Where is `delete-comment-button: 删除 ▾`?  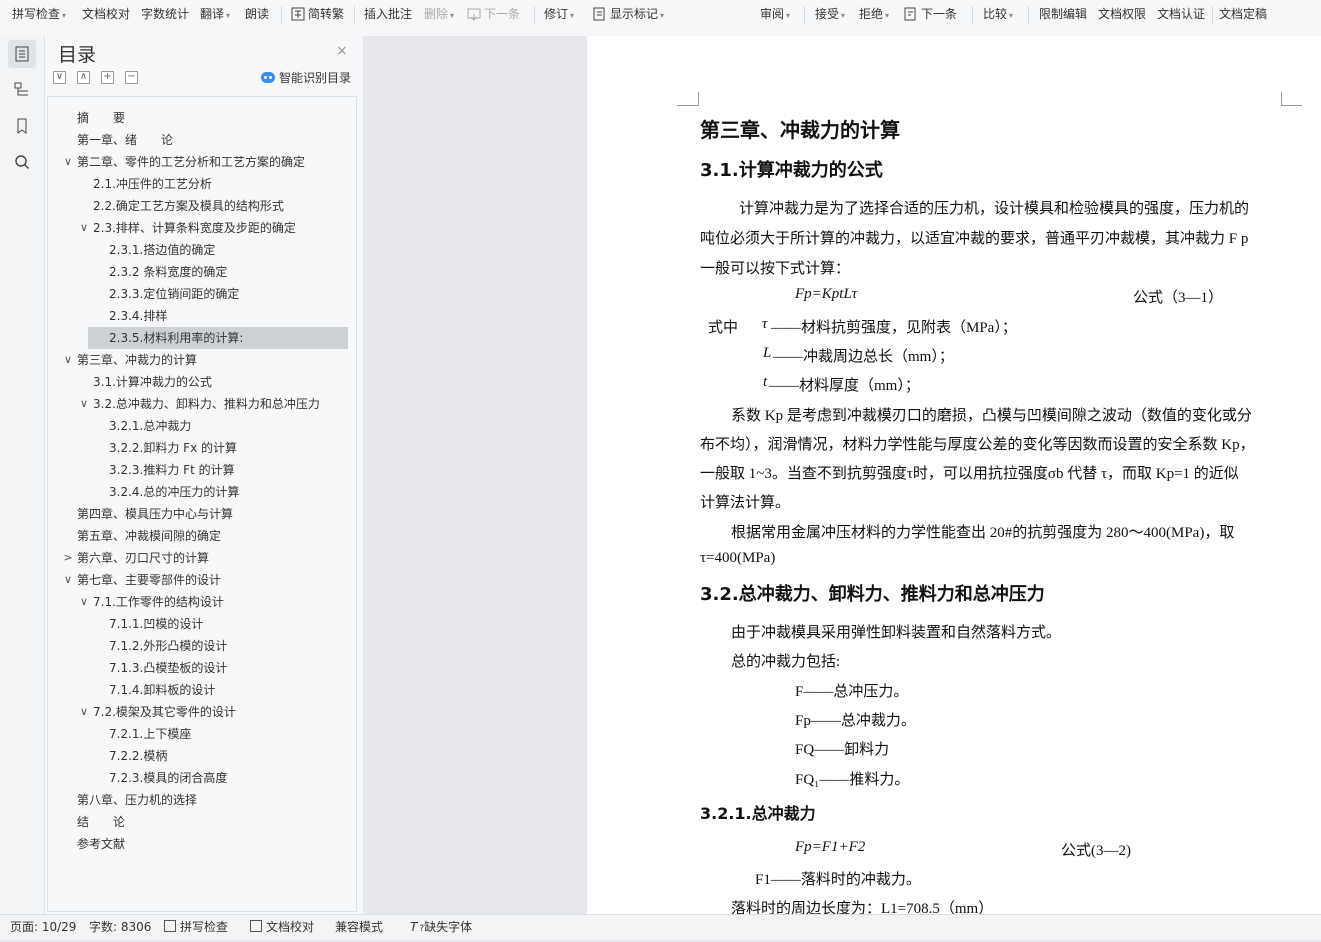 delete-comment-button: 删除 ▾ is located at coordinates (439, 14).